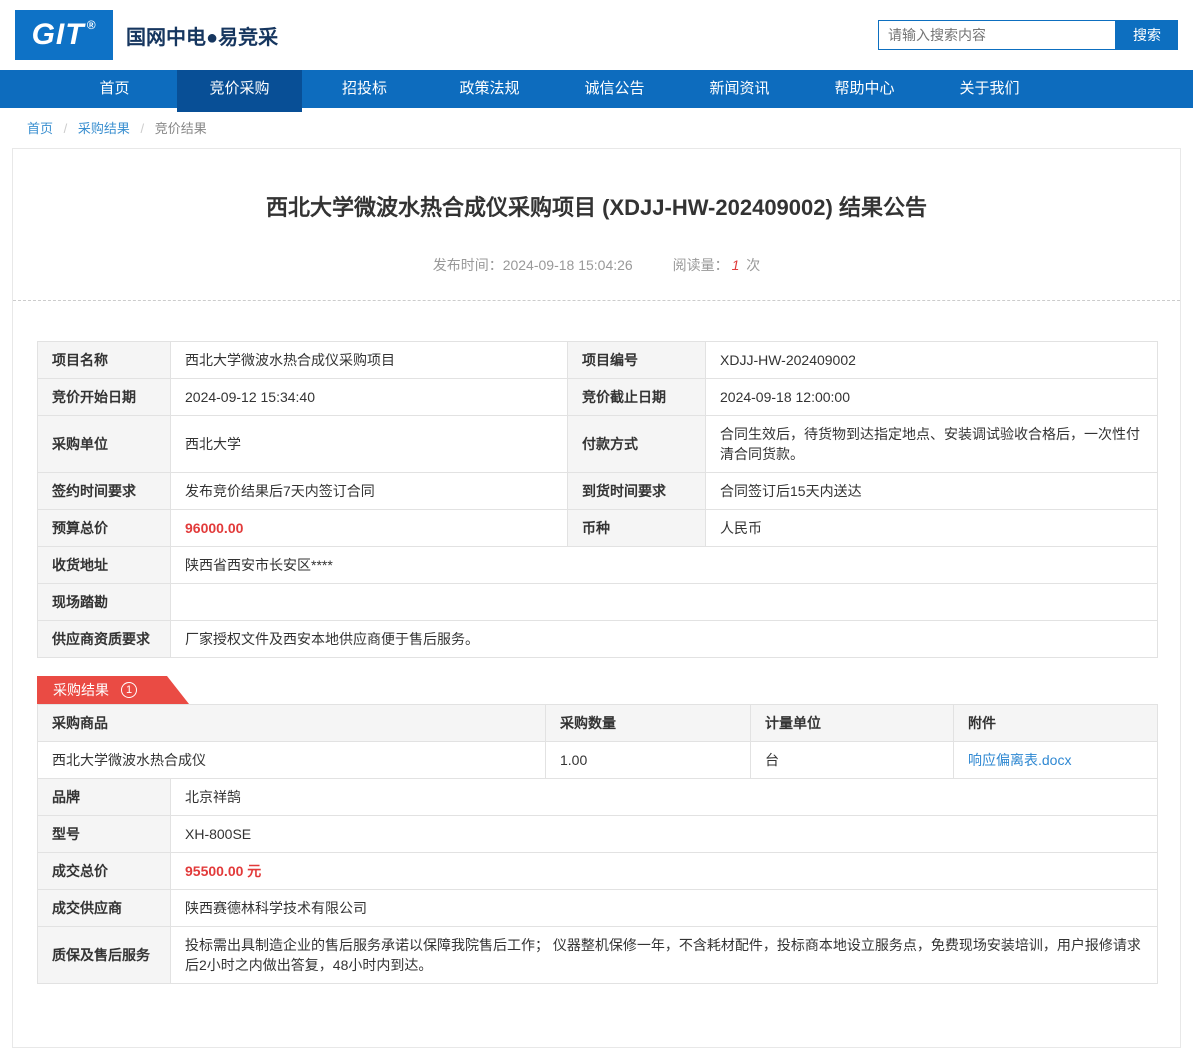  Describe the element at coordinates (291, 760) in the screenshot. I see `product-name: 西北大学微波水热合成仪` at that location.